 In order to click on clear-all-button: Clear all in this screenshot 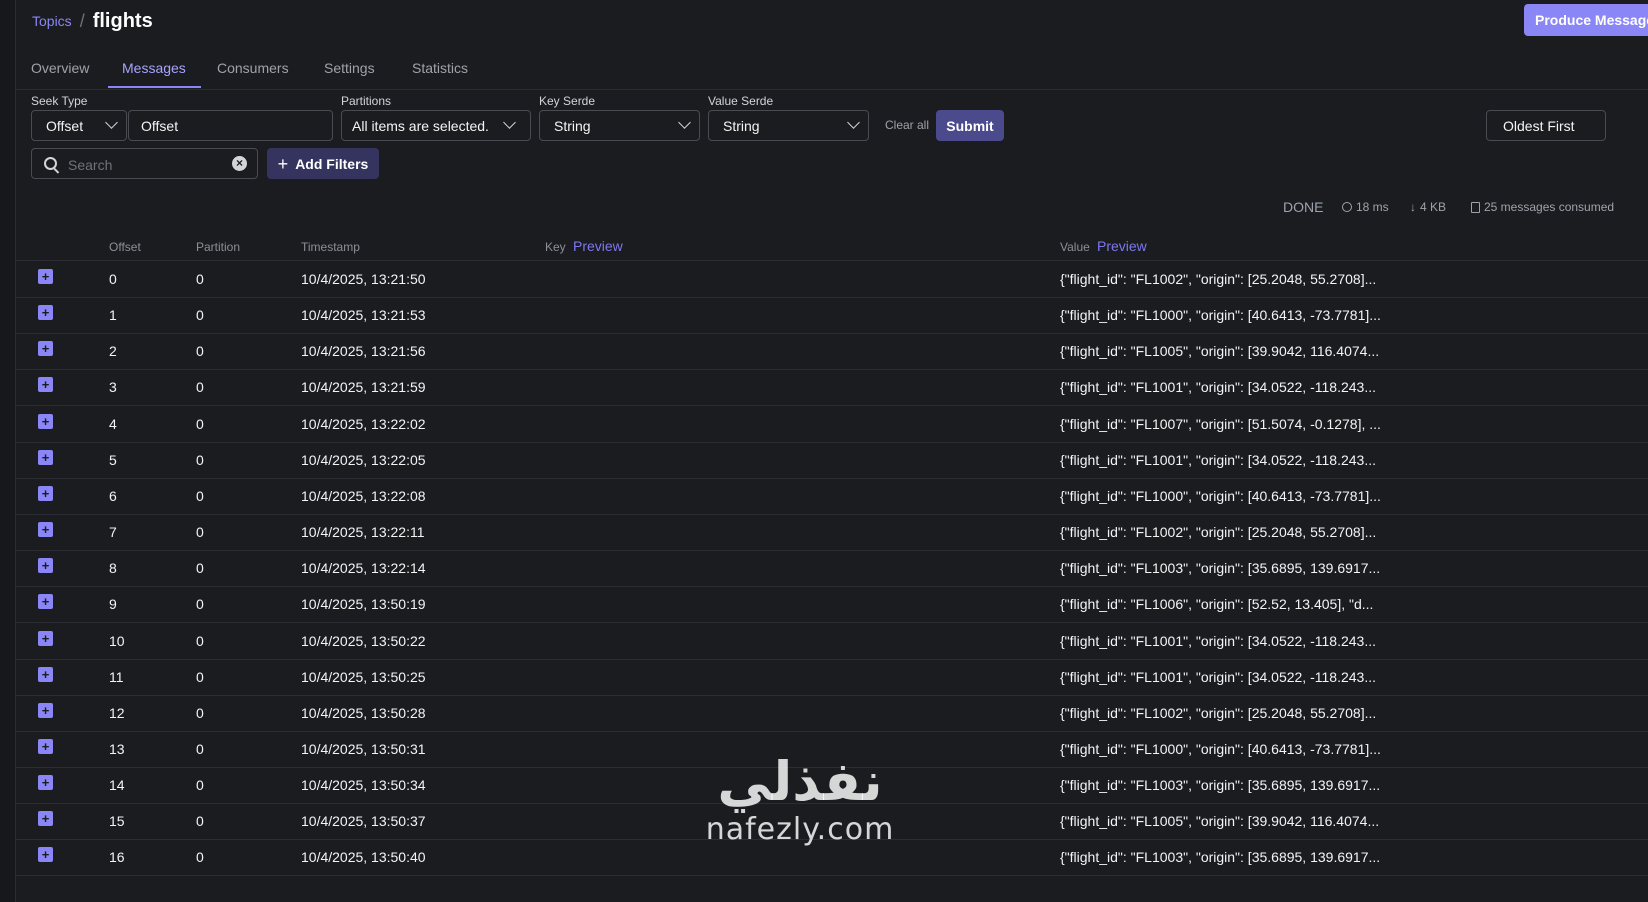, I will do `click(907, 125)`.